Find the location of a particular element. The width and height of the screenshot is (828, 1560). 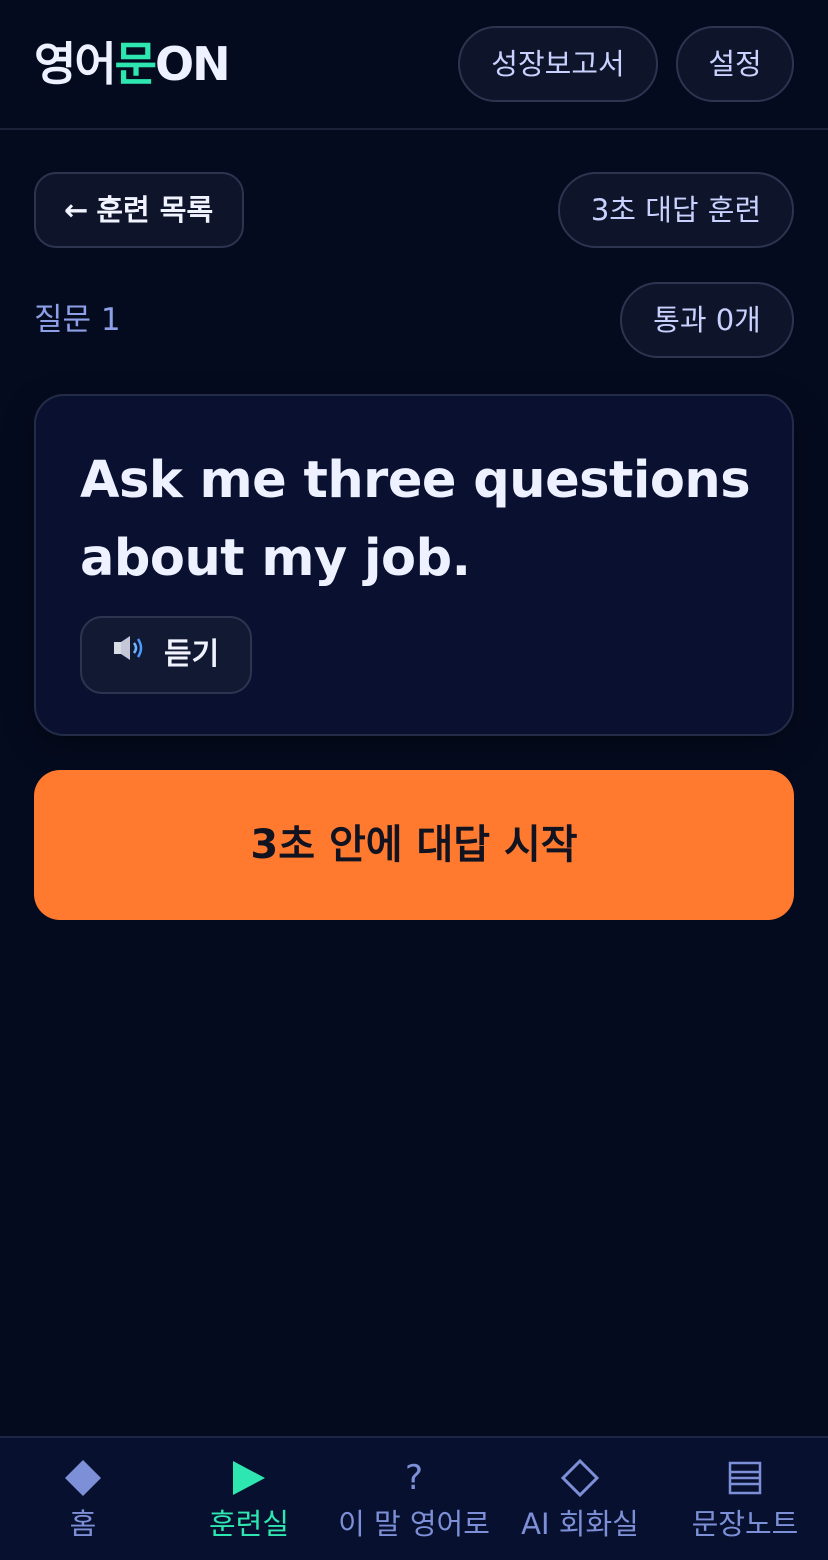

tab-sentence-notes-label: 문장노트 is located at coordinates (745, 1524).